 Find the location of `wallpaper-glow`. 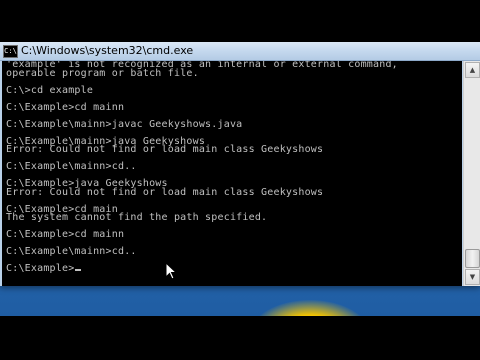

wallpaper-glow is located at coordinates (310, 308).